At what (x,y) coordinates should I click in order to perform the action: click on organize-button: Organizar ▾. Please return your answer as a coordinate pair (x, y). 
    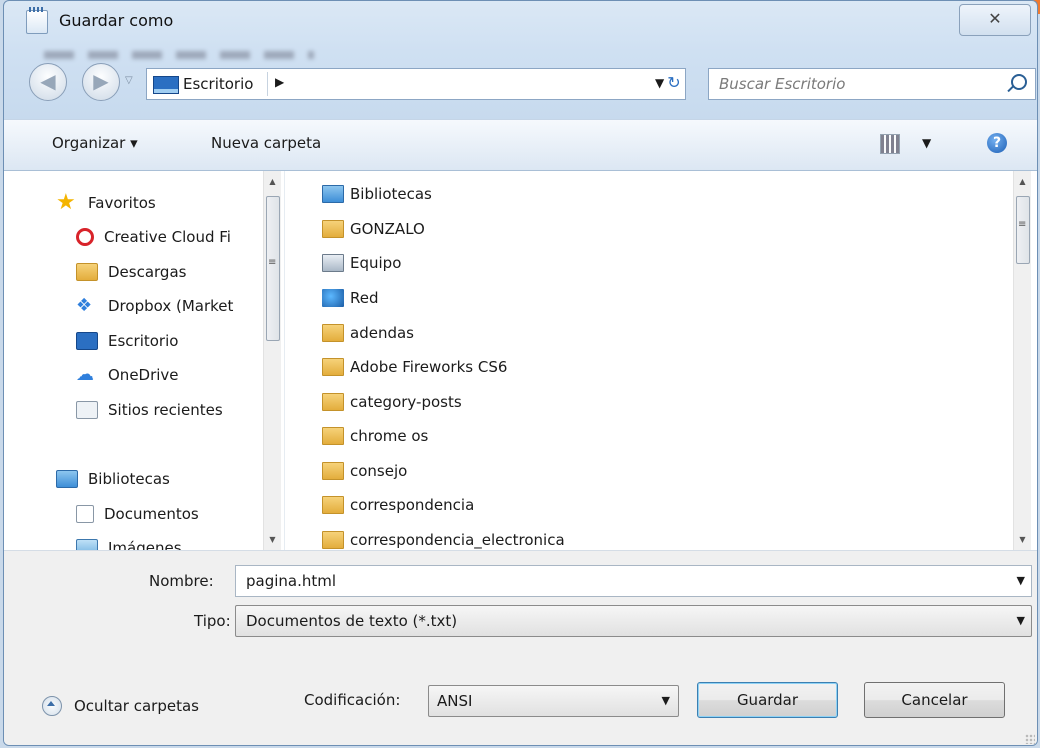
    Looking at the image, I should click on (95, 143).